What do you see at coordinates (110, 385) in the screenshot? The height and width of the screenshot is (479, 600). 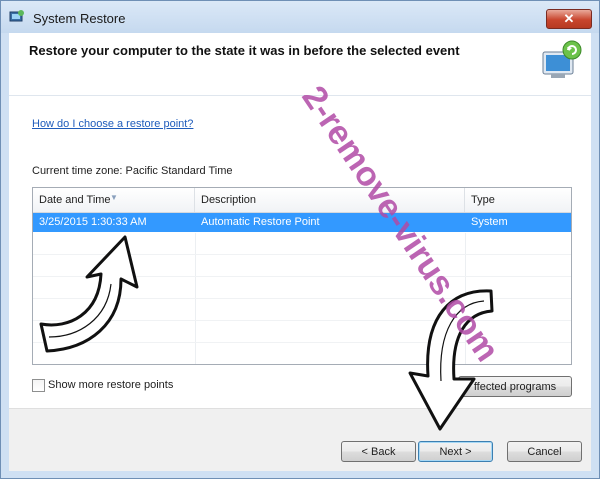 I see `show-more-label: Show more restore points` at bounding box center [110, 385].